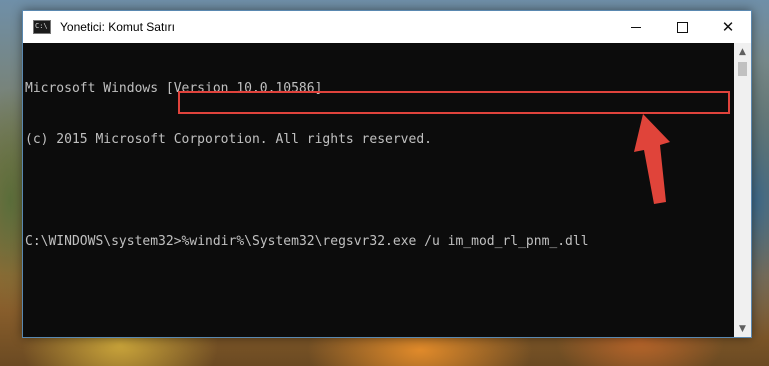  What do you see at coordinates (742, 328) in the screenshot?
I see `scroll-down-icon: ▼` at bounding box center [742, 328].